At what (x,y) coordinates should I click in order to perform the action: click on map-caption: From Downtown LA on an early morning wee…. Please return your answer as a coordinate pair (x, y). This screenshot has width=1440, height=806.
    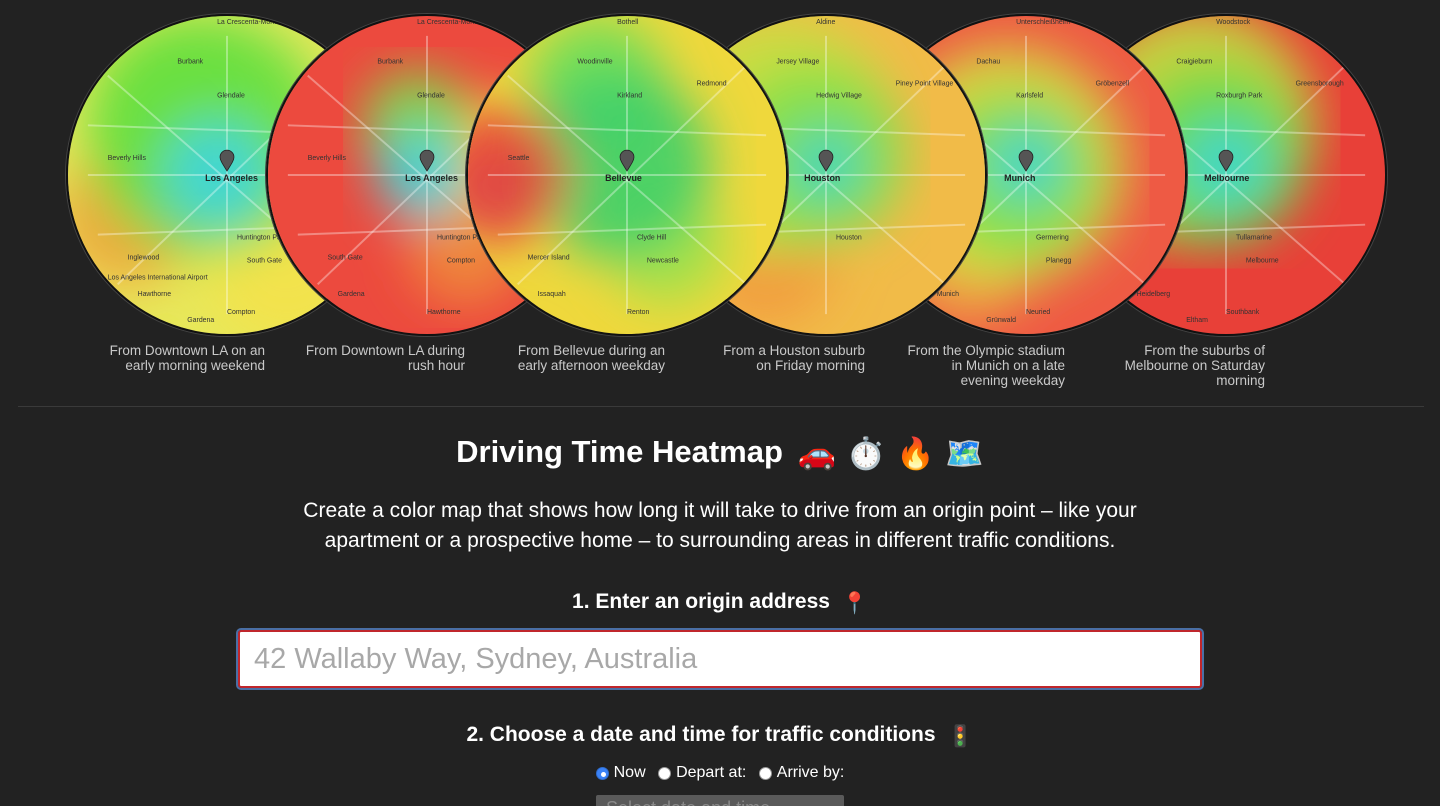
    Looking at the image, I should click on (187, 358).